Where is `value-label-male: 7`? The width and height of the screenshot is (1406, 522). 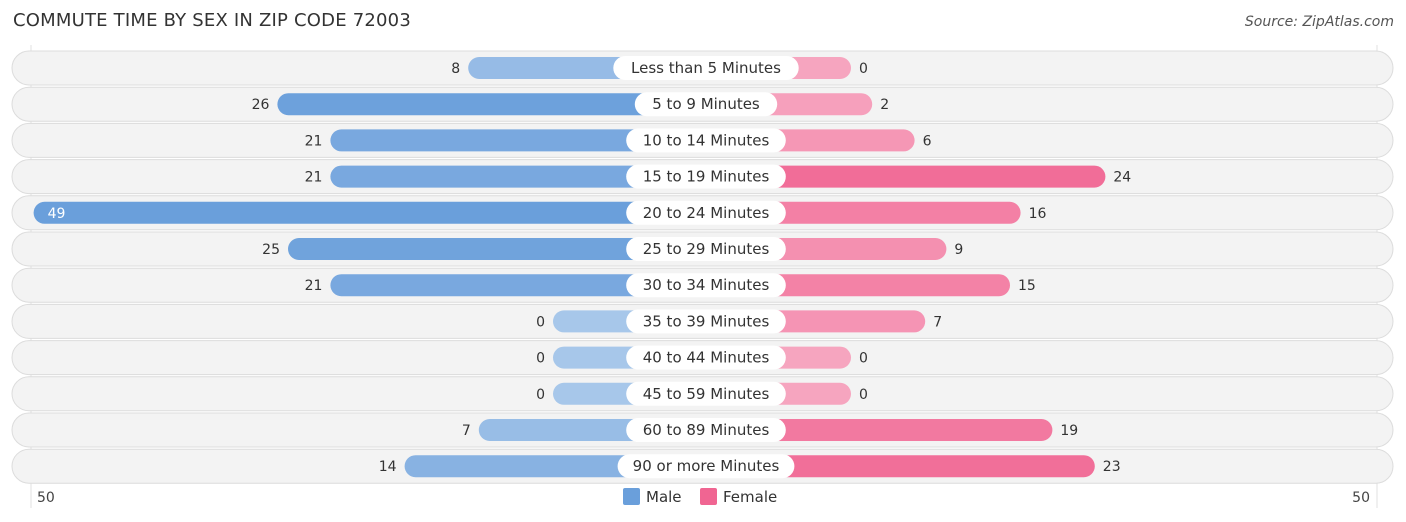
value-label-male: 7 is located at coordinates (466, 431).